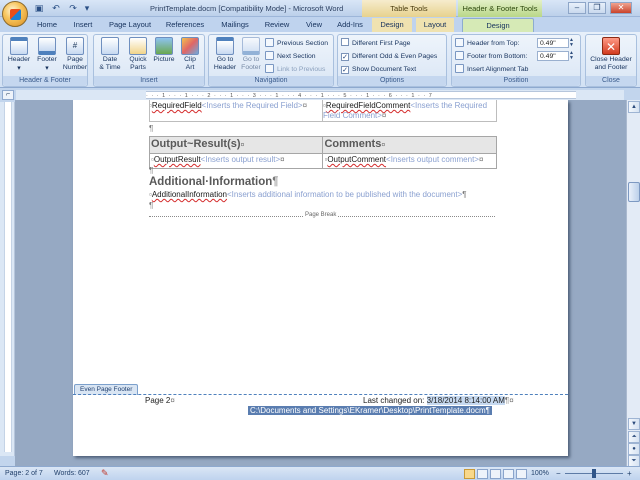 The image size is (640, 480). Describe the element at coordinates (47, 25) in the screenshot. I see `tab-home: Home` at that location.